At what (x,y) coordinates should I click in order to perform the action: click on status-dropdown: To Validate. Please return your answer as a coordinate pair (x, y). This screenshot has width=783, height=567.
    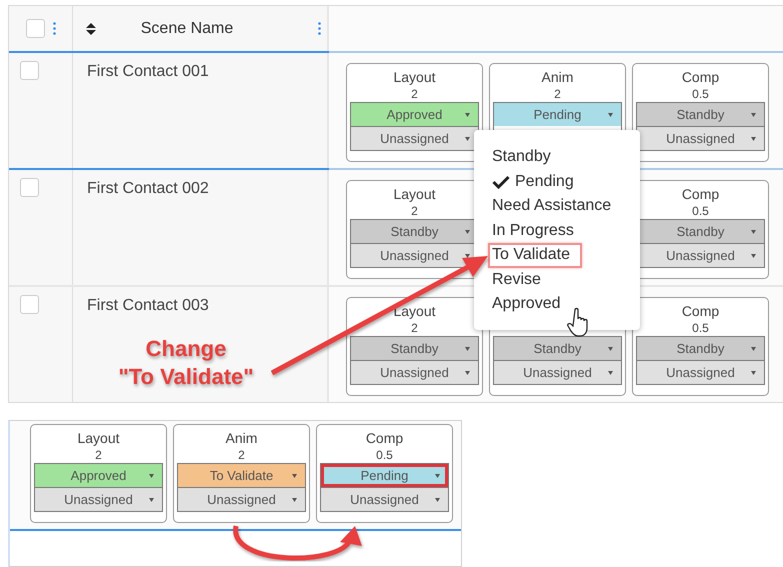
    Looking at the image, I should click on (241, 475).